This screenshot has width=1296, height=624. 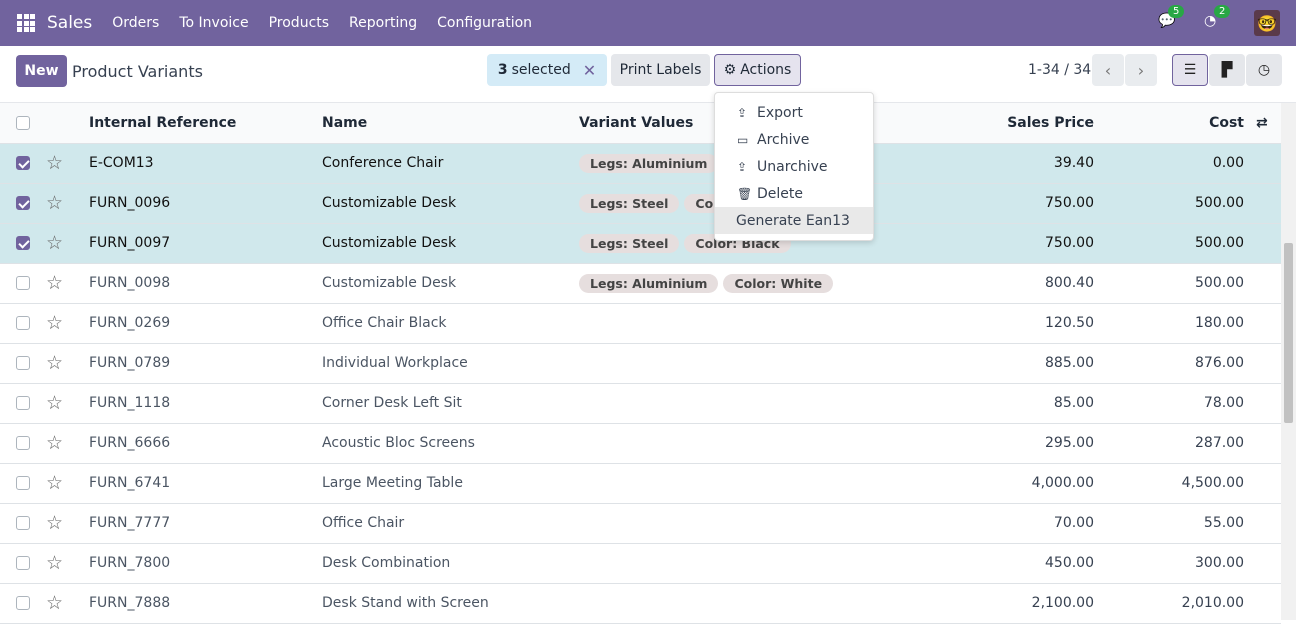 I want to click on action-delete: 🗑 Delete, so click(x=794, y=193).